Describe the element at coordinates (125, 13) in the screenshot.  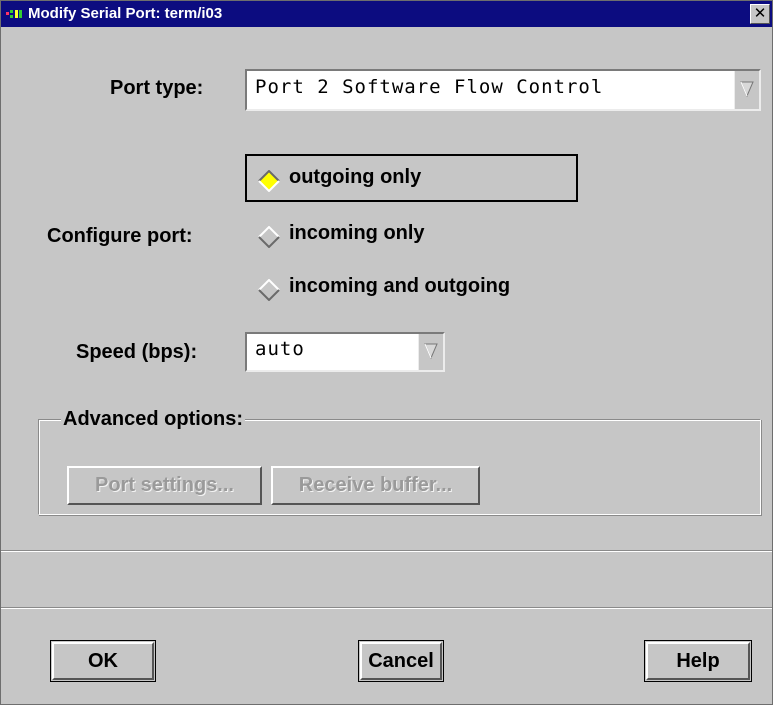
I see `window-title: Modify Serial Port: term/i03` at that location.